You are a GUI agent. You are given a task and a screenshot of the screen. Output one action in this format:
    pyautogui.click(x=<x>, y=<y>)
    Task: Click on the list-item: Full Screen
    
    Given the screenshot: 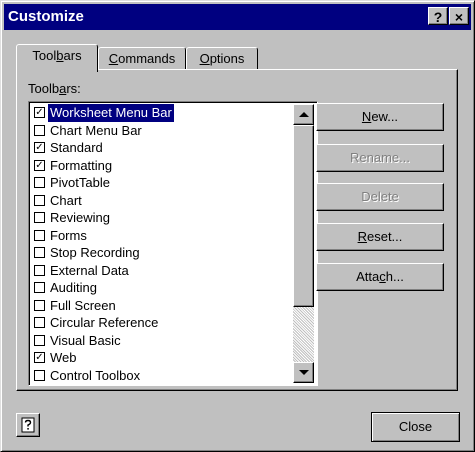 What is the action you would take?
    pyautogui.click(x=165, y=306)
    